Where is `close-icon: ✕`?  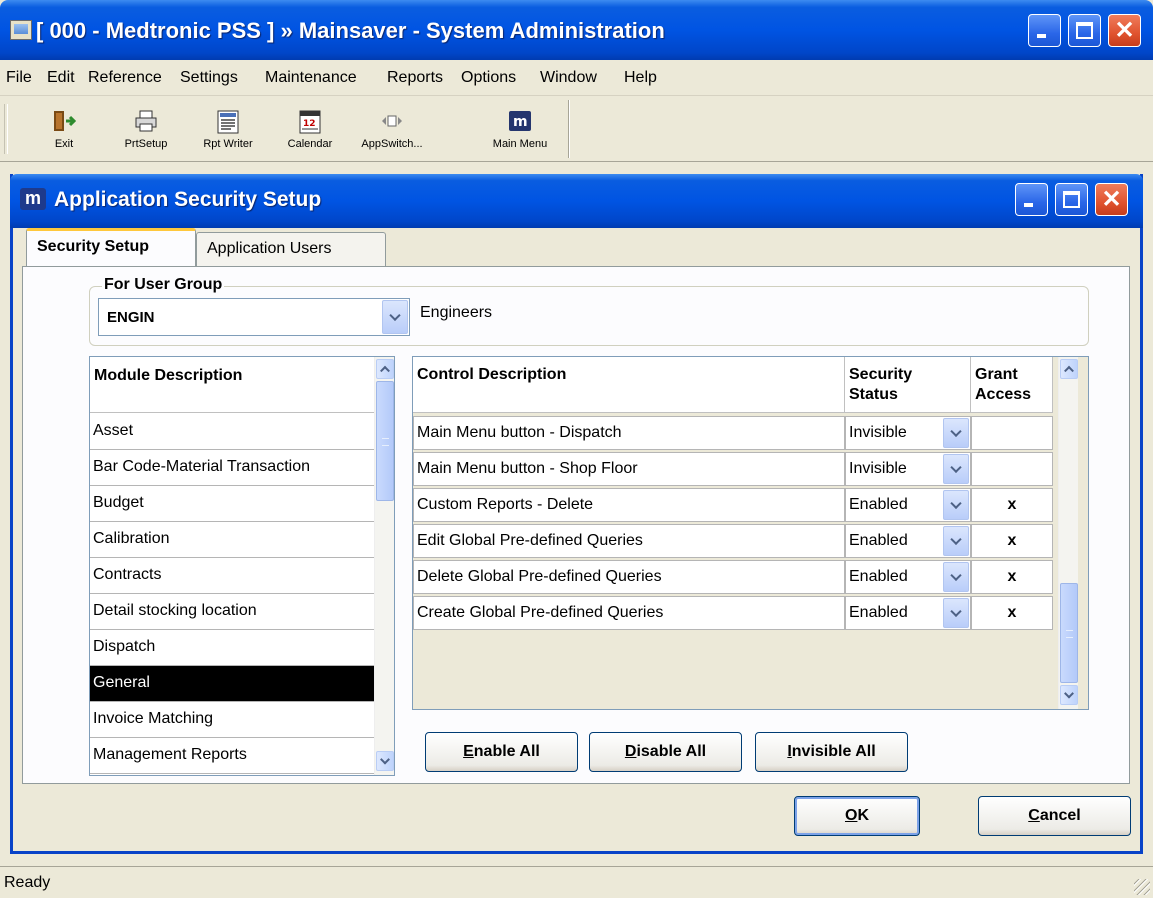
close-icon: ✕ is located at coordinates (1124, 30).